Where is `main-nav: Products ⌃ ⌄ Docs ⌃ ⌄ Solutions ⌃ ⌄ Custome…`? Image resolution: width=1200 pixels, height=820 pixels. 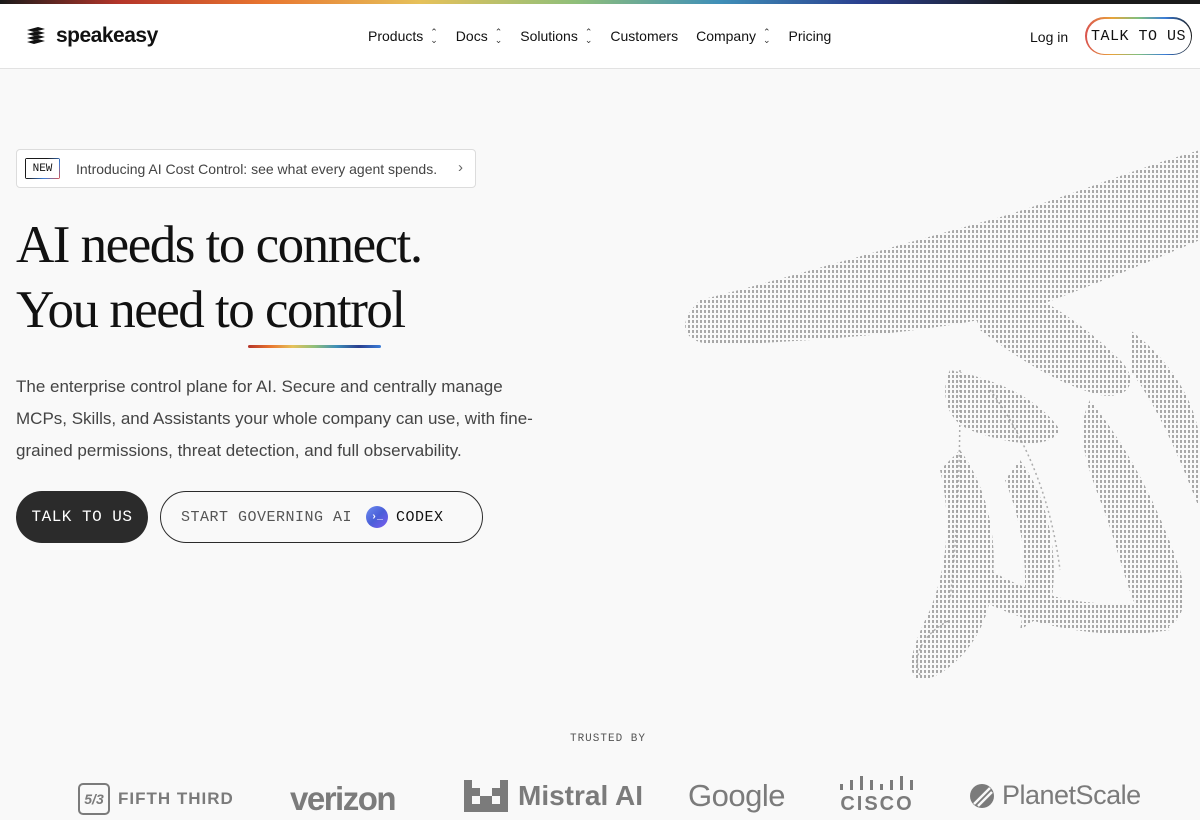 main-nav: Products ⌃ ⌄ Docs ⌃ ⌄ Solutions ⌃ ⌄ Custome… is located at coordinates (608, 36).